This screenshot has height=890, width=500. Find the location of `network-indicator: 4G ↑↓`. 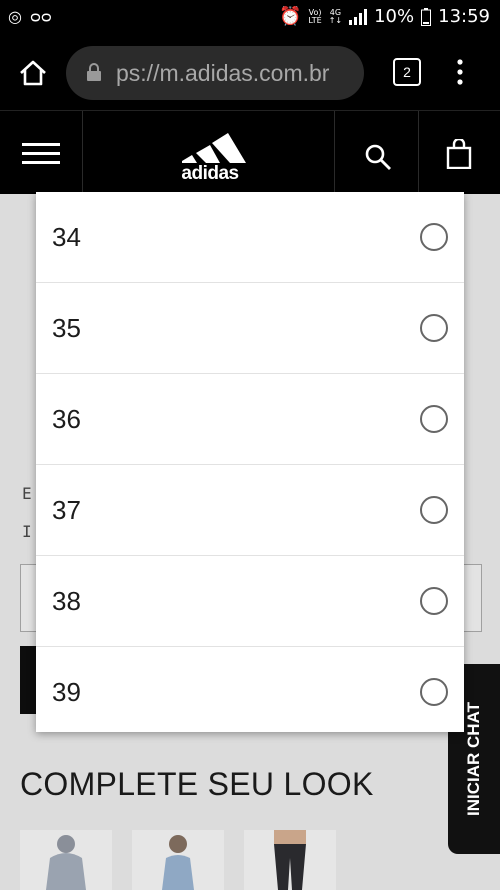

network-indicator: 4G ↑↓ is located at coordinates (335, 16).